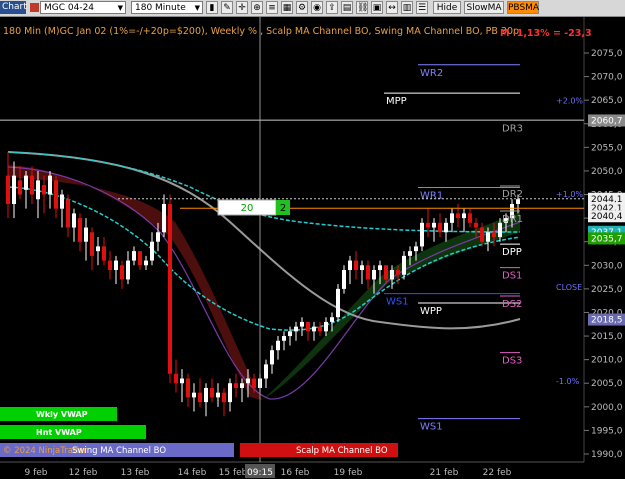 Image resolution: width=625 pixels, height=479 pixels. What do you see at coordinates (287, 7) in the screenshot?
I see `data-box-icon: ▦` at bounding box center [287, 7].